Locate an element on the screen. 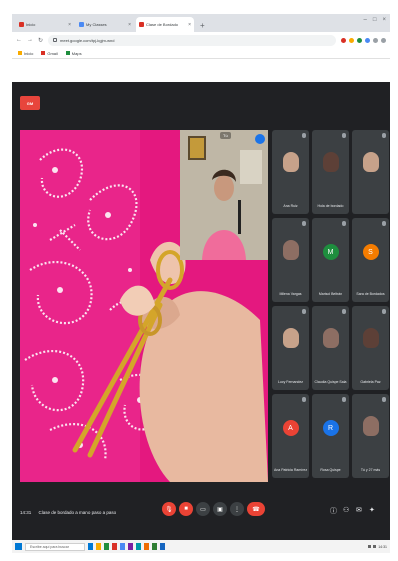 The image size is (398, 561). participant-tile: Ana Ruiz is located at coordinates (290, 172).